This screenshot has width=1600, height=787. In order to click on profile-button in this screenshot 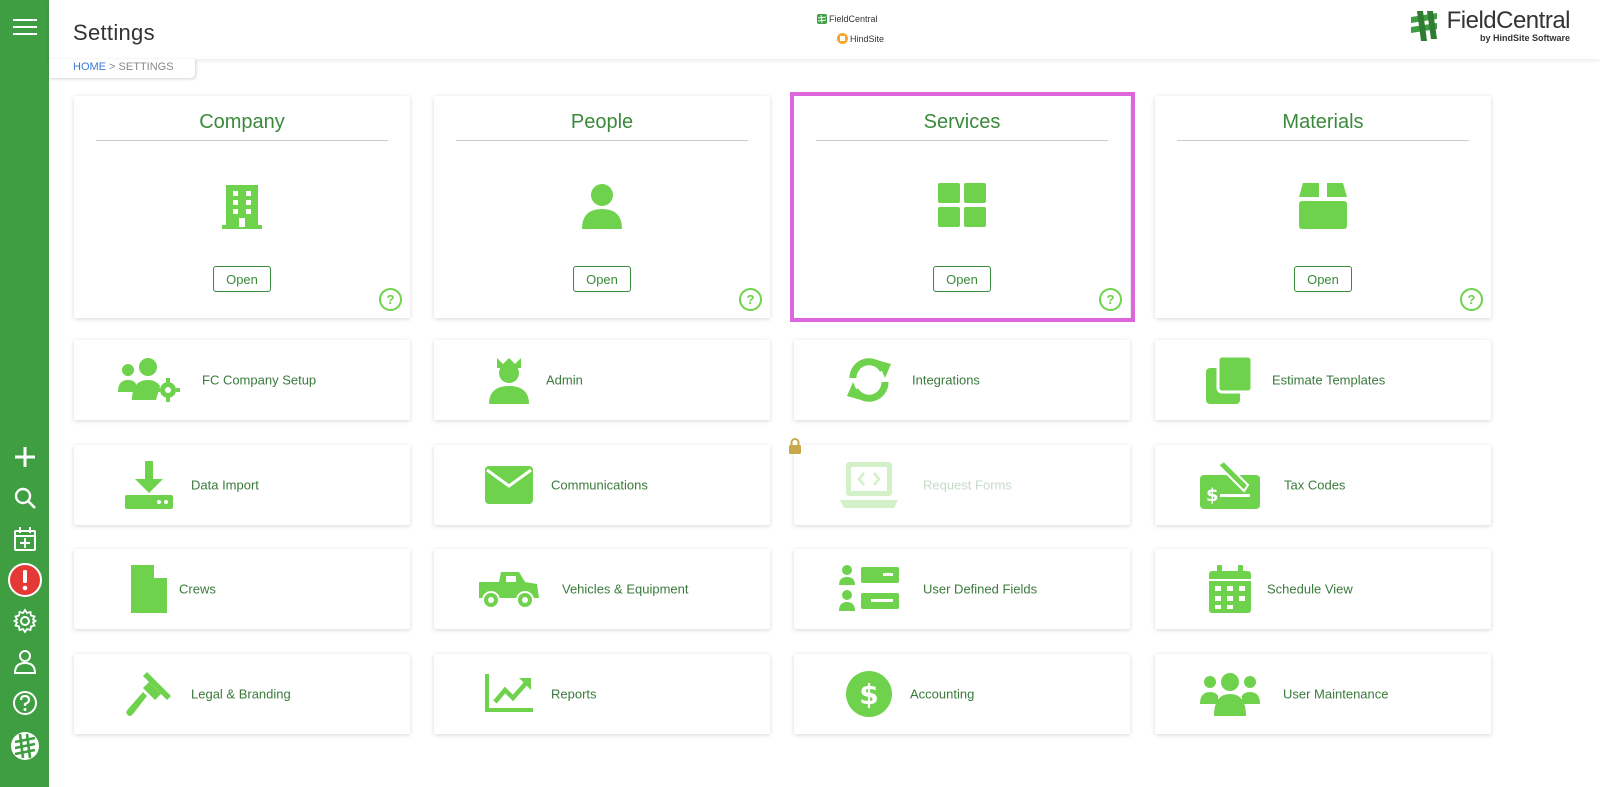, I will do `click(24, 662)`.